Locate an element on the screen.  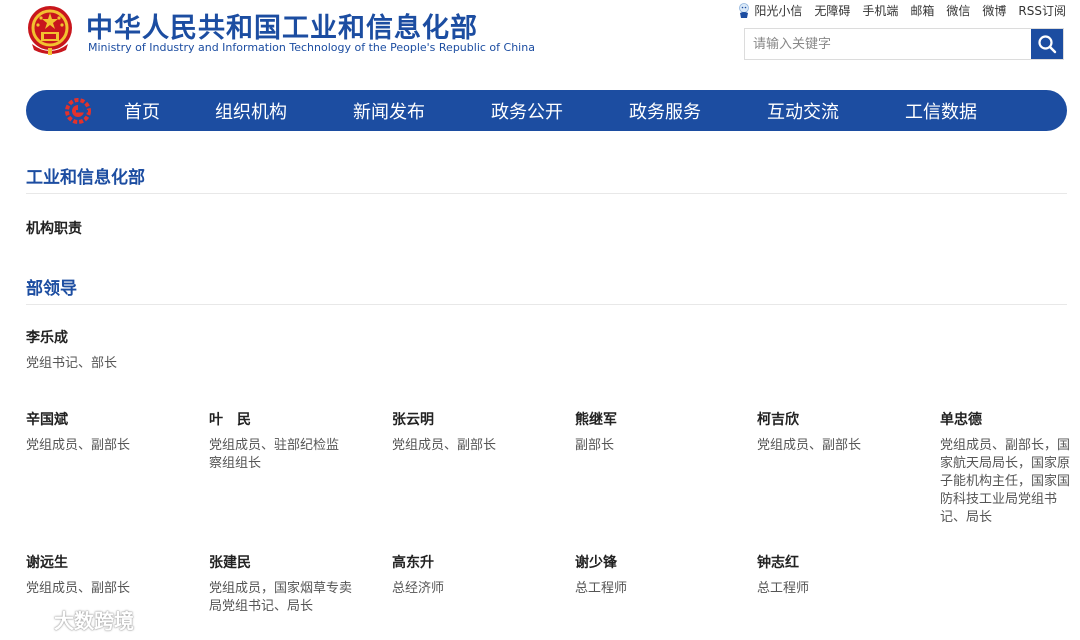
toplink-wechat: 微信 is located at coordinates (958, 10).